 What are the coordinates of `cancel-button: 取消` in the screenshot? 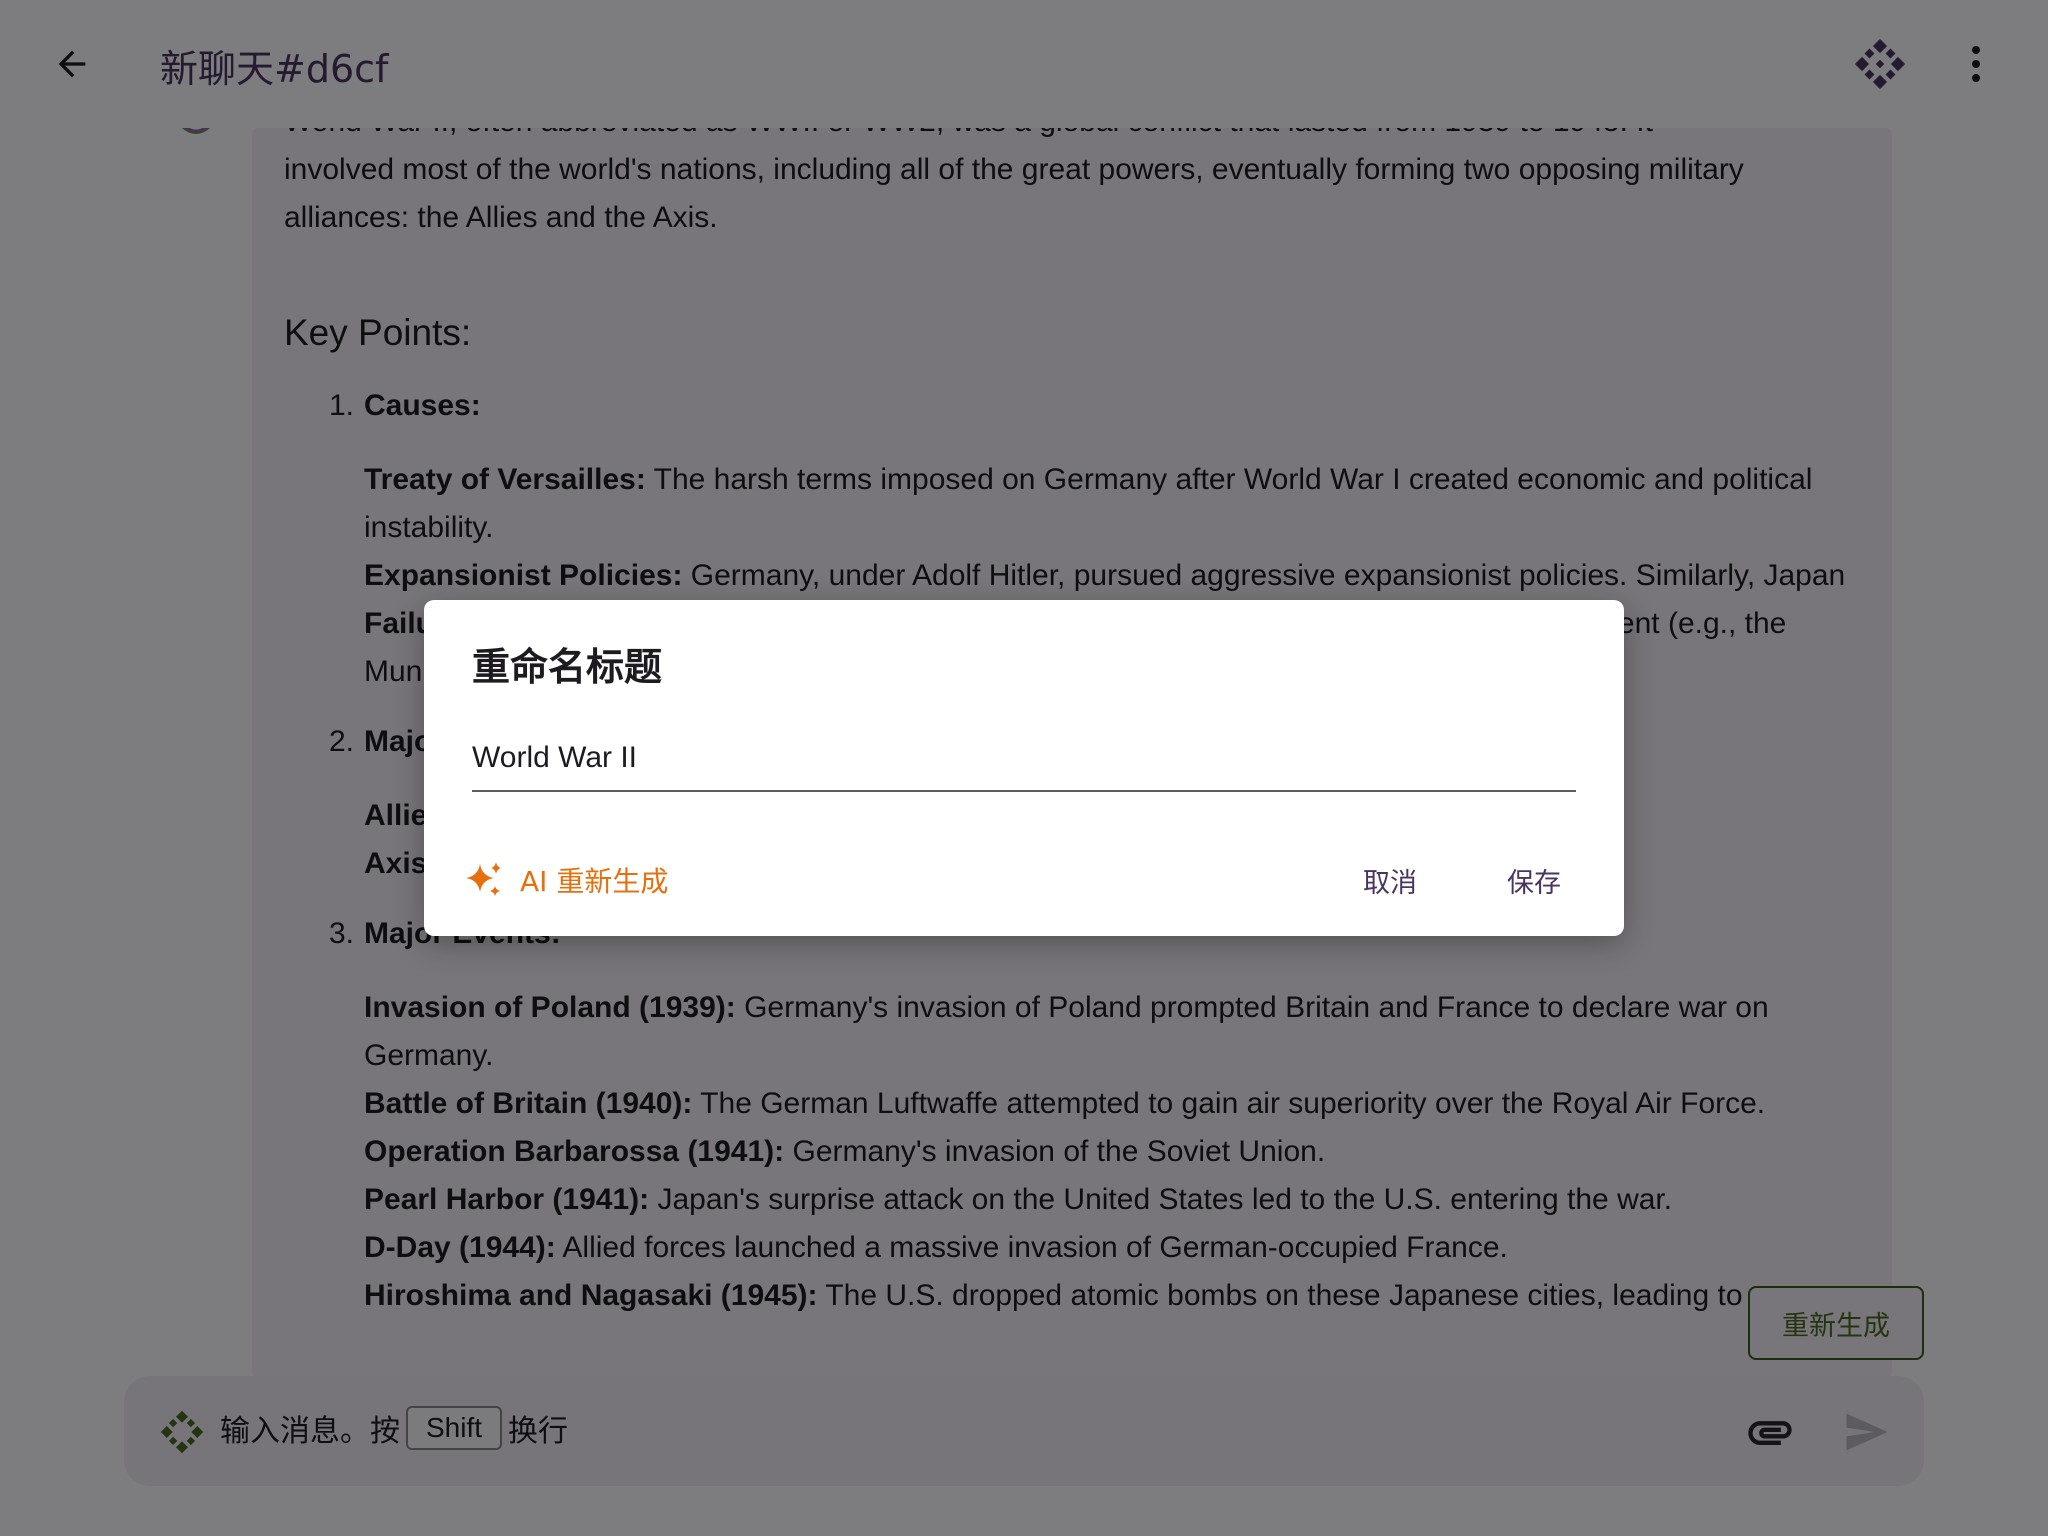 It's located at (1390, 880).